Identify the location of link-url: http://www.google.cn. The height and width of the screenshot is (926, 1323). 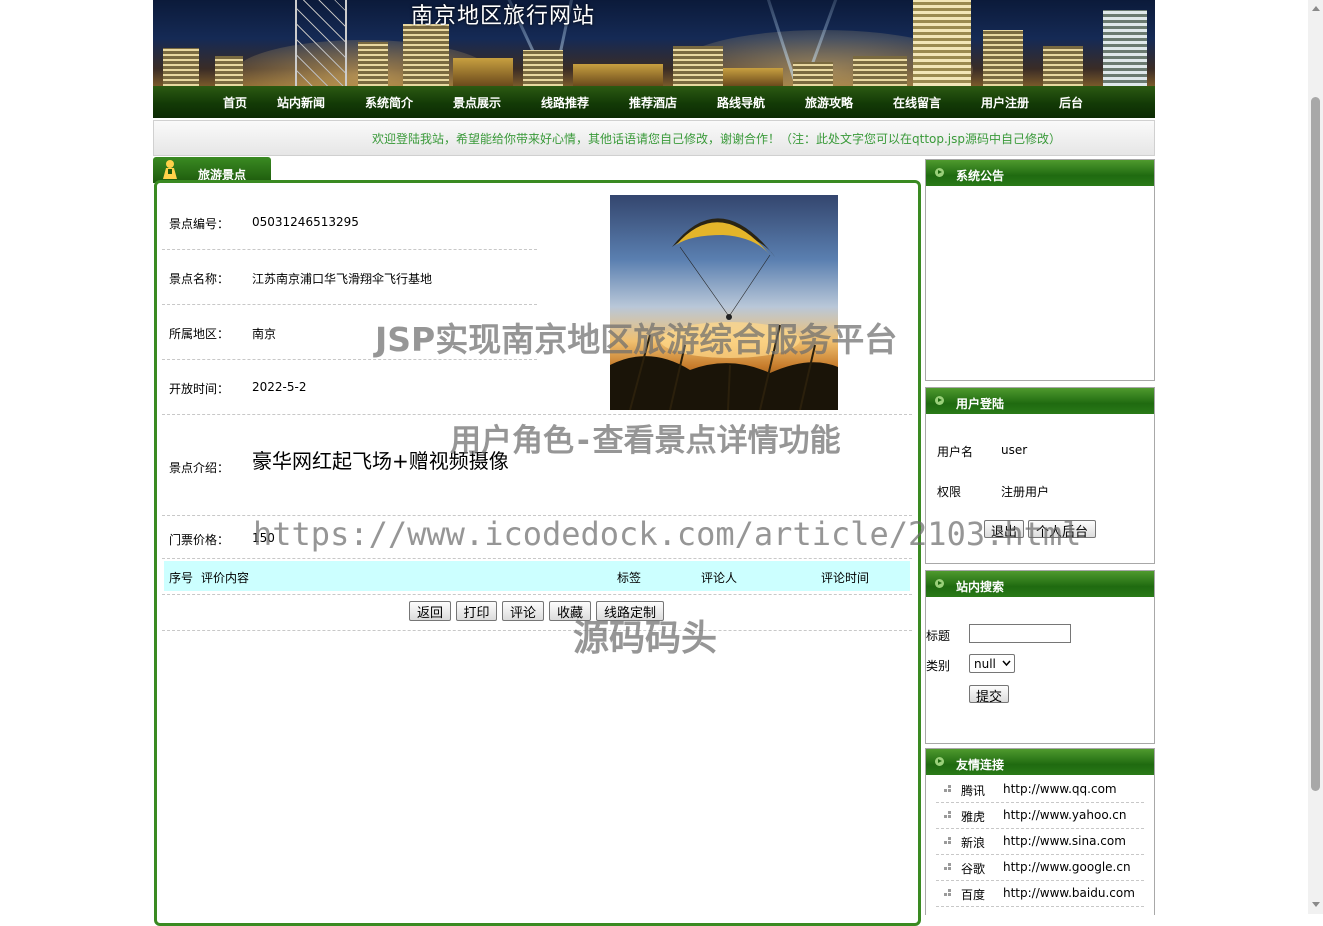
(1067, 867).